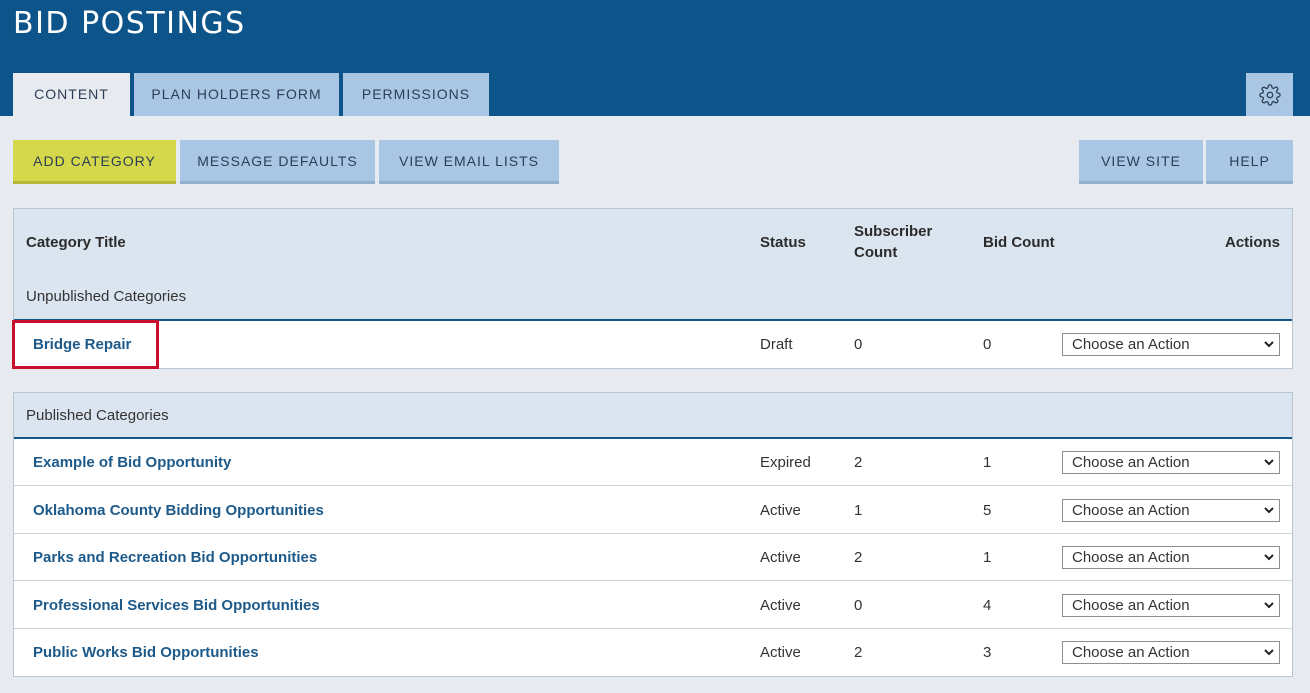 The image size is (1310, 693). What do you see at coordinates (94, 162) in the screenshot?
I see `add-category-button: ADD CATEGORY` at bounding box center [94, 162].